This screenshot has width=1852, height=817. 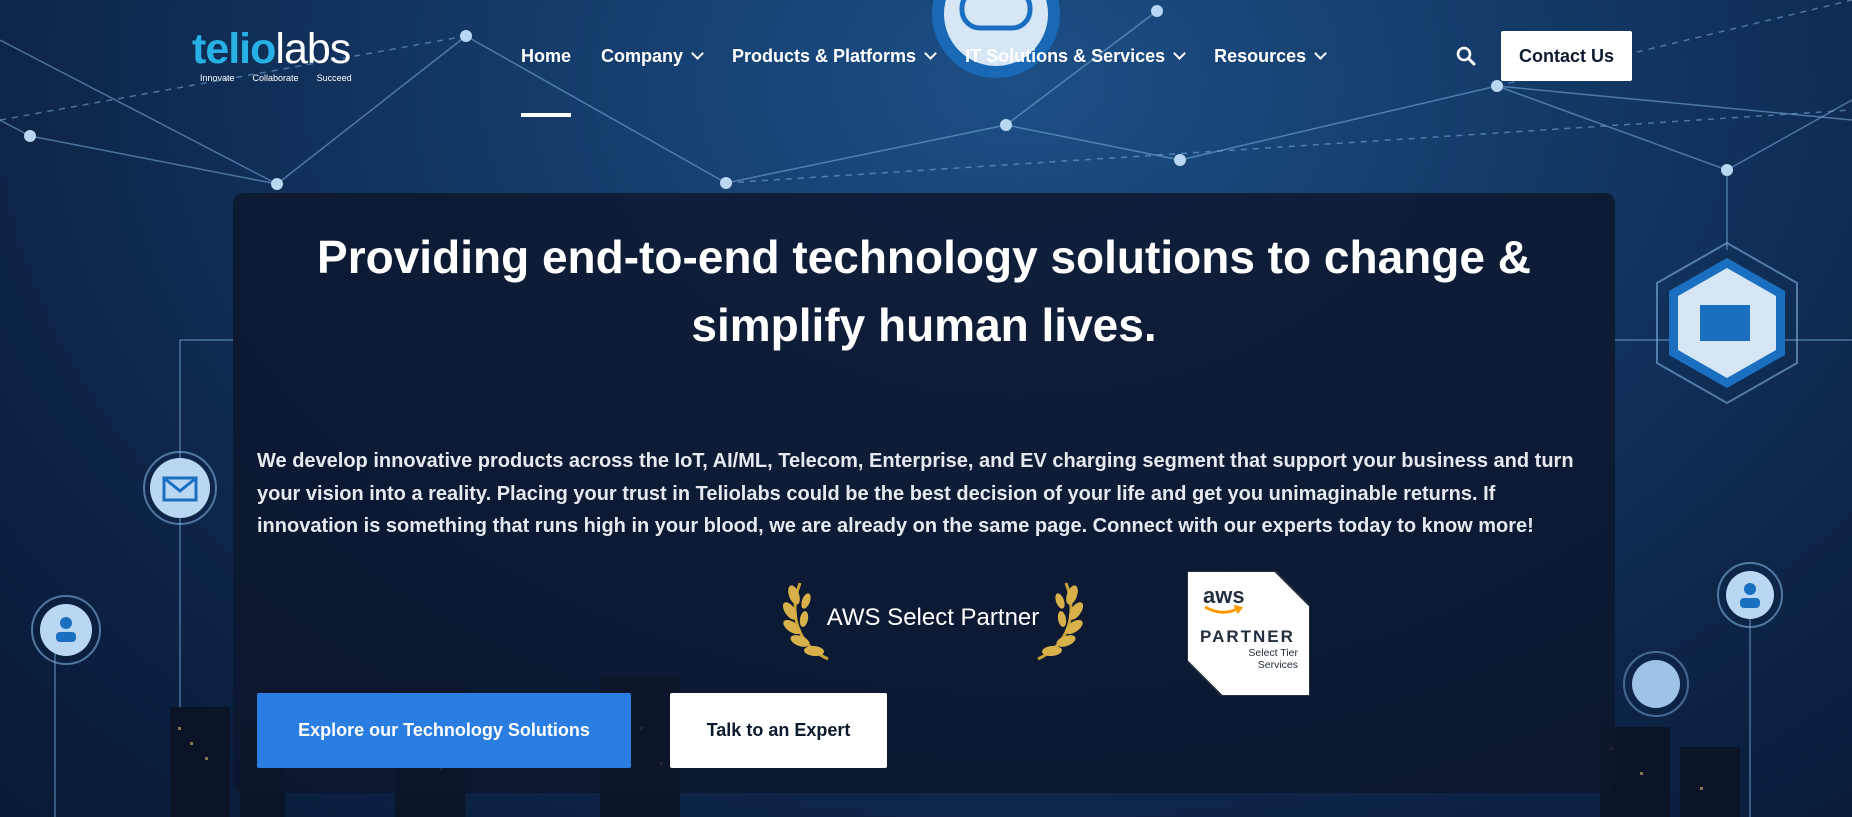 I want to click on tagline-collaborate: Collaborate, so click(x=275, y=78).